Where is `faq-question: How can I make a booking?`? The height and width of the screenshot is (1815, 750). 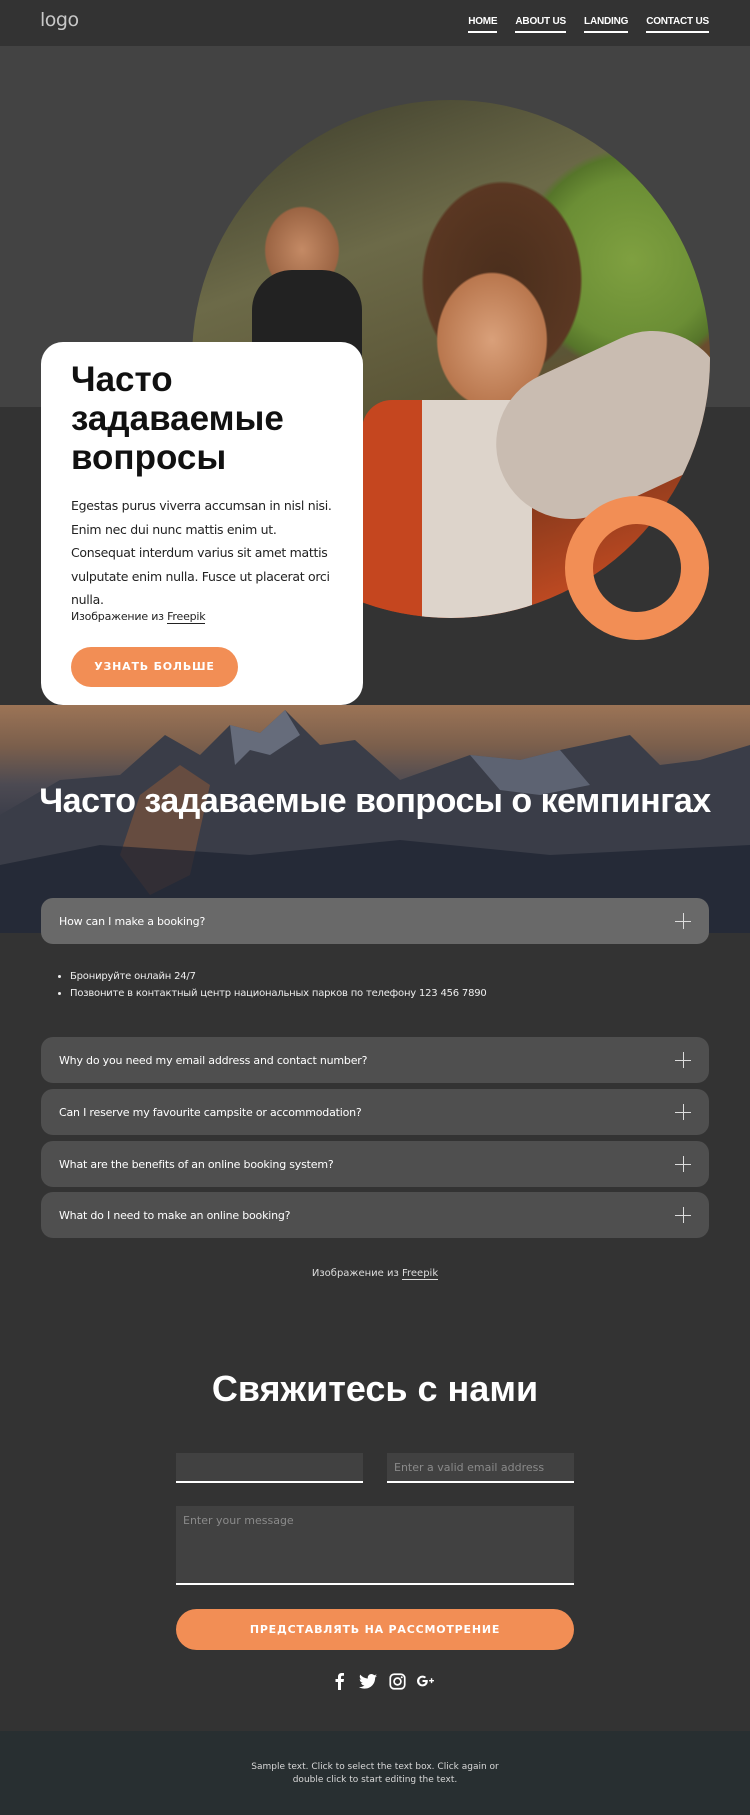
faq-question: How can I make a booking? is located at coordinates (132, 921).